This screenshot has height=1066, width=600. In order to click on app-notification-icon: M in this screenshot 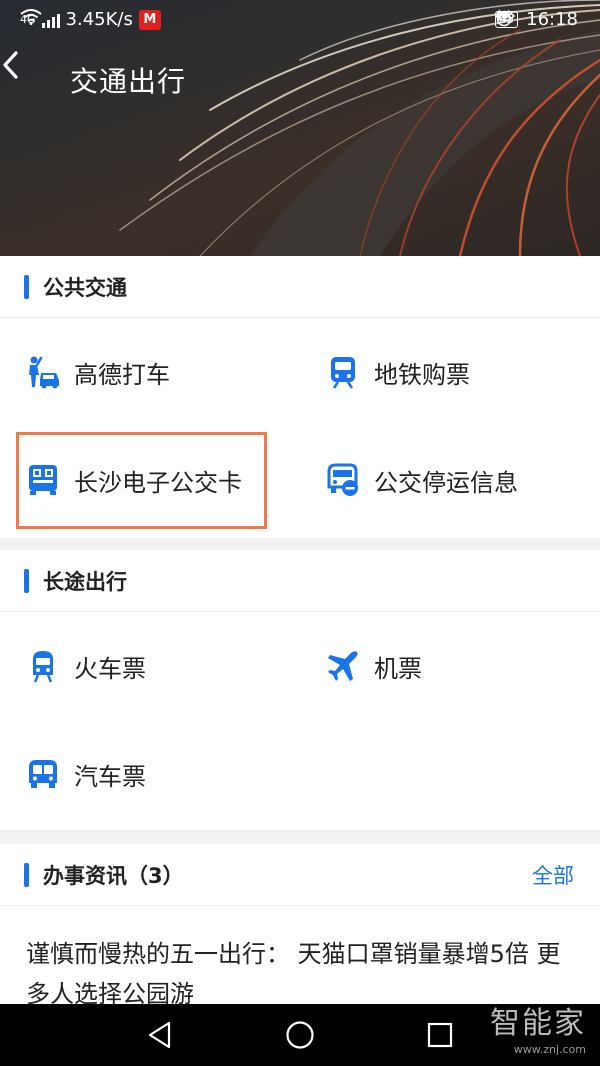, I will do `click(149, 19)`.